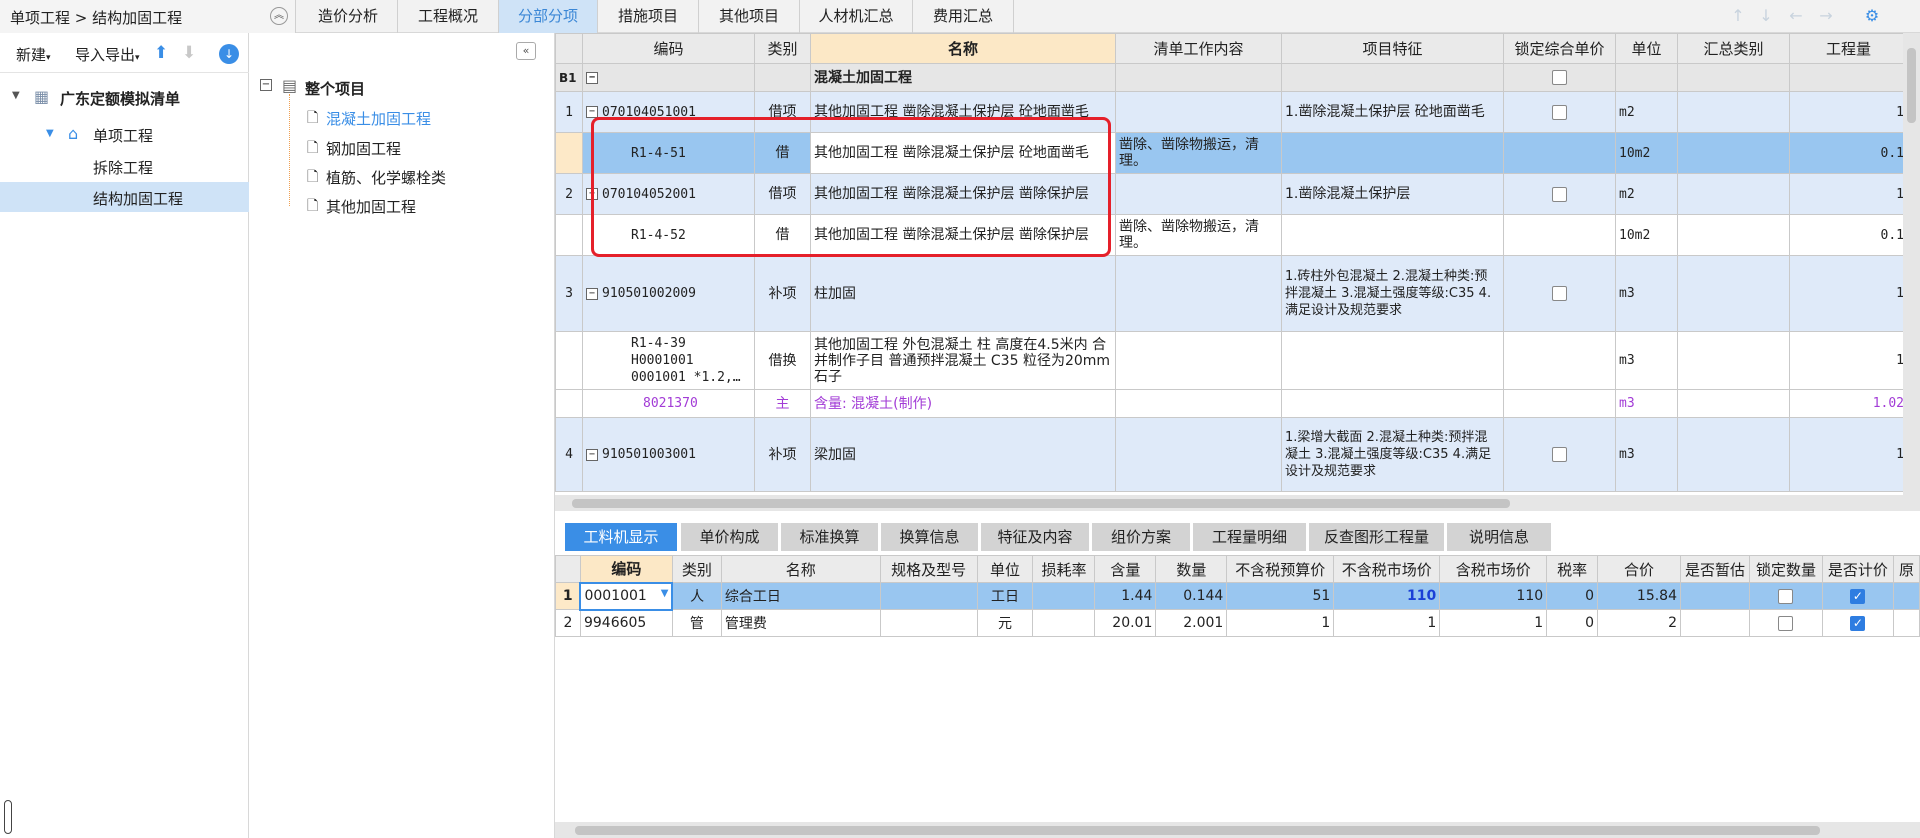 This screenshot has height=838, width=1920. I want to click on dcol-lock-qty: 锁定数量, so click(1785, 569).